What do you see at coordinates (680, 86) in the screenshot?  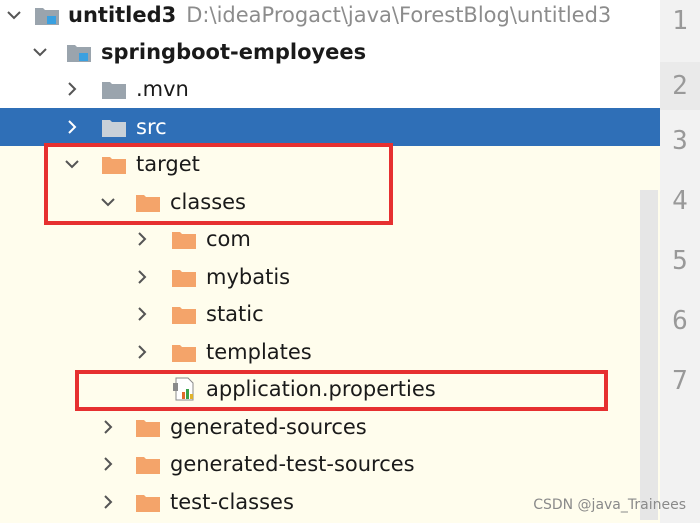 I see `line-number: 2` at bounding box center [680, 86].